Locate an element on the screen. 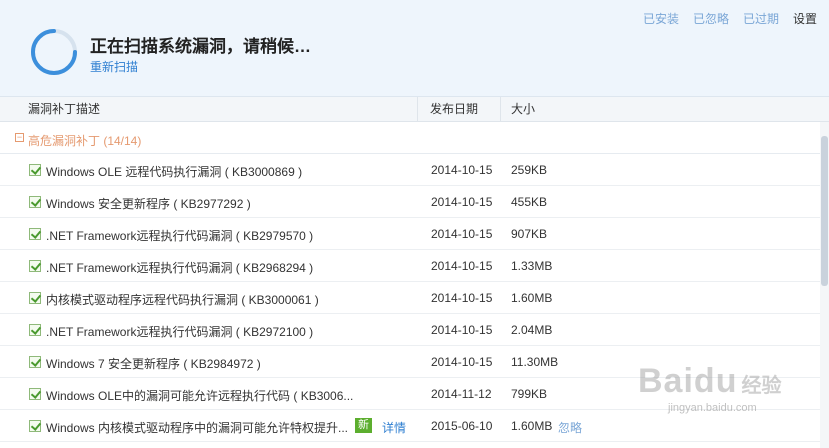 Image resolution: width=829 pixels, height=448 pixels. patch-name: .NET Framework远程执行代码漏洞 ( KB2972100 ) is located at coordinates (180, 332).